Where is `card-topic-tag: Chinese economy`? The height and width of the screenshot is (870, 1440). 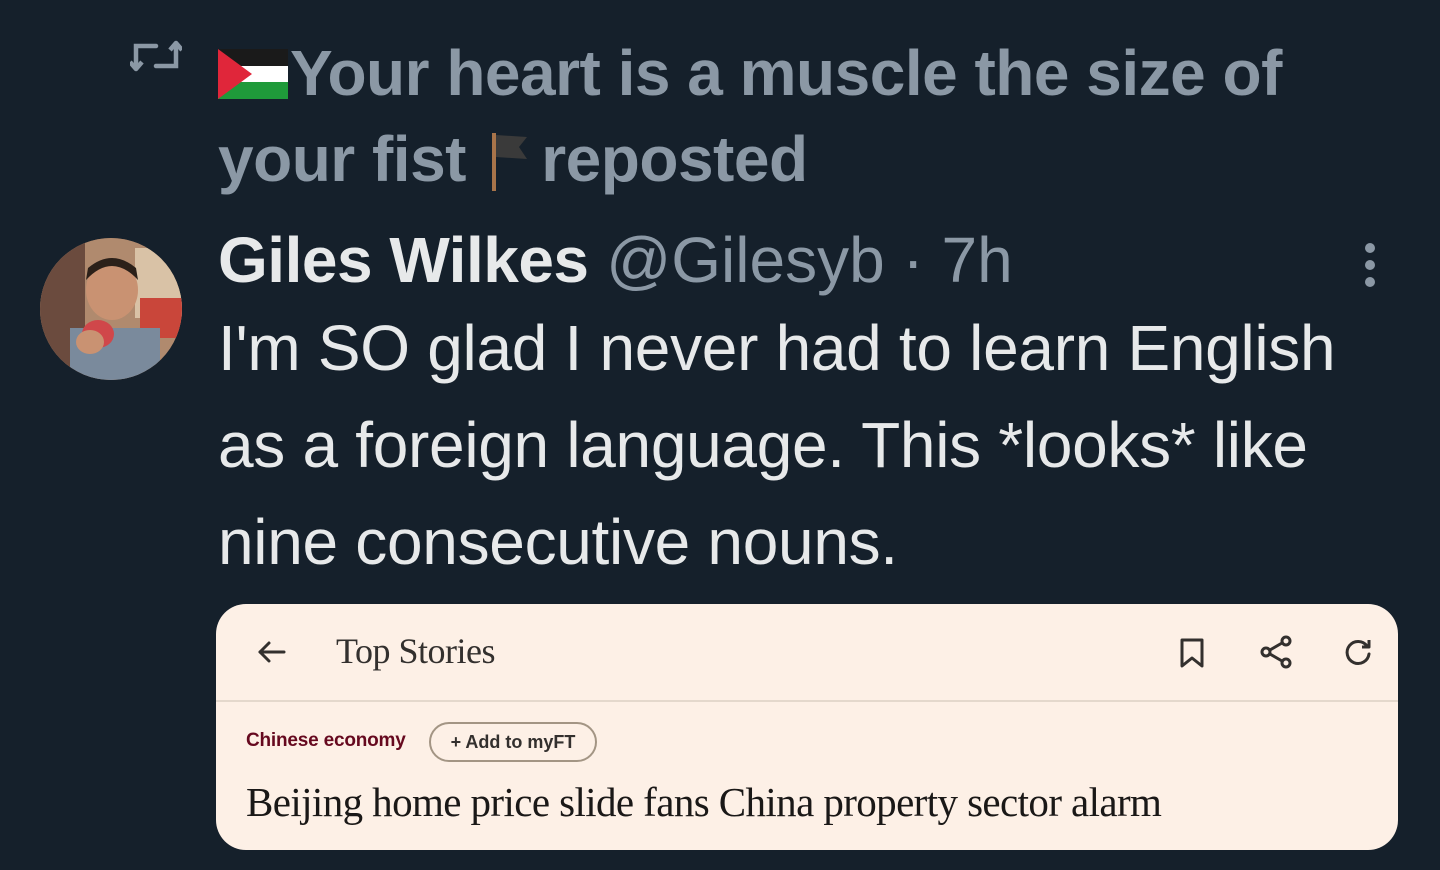
card-topic-tag: Chinese economy is located at coordinates (326, 740).